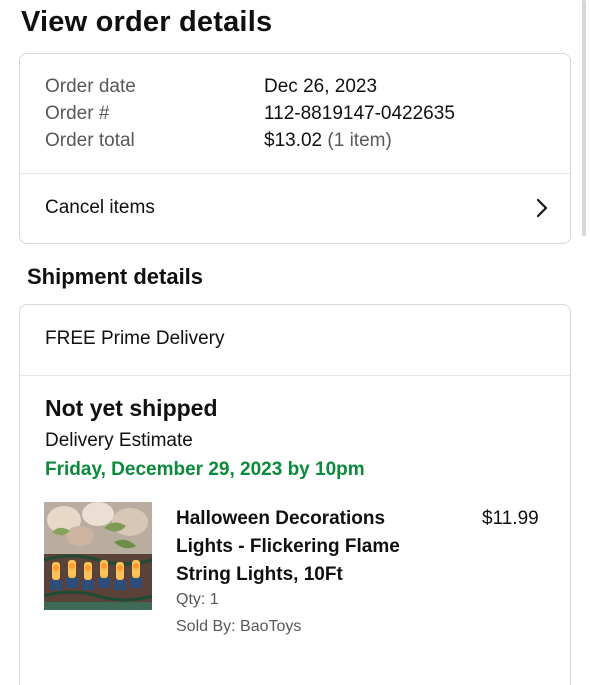  I want to click on order-total-value: $13.02 (1 item), so click(328, 140).